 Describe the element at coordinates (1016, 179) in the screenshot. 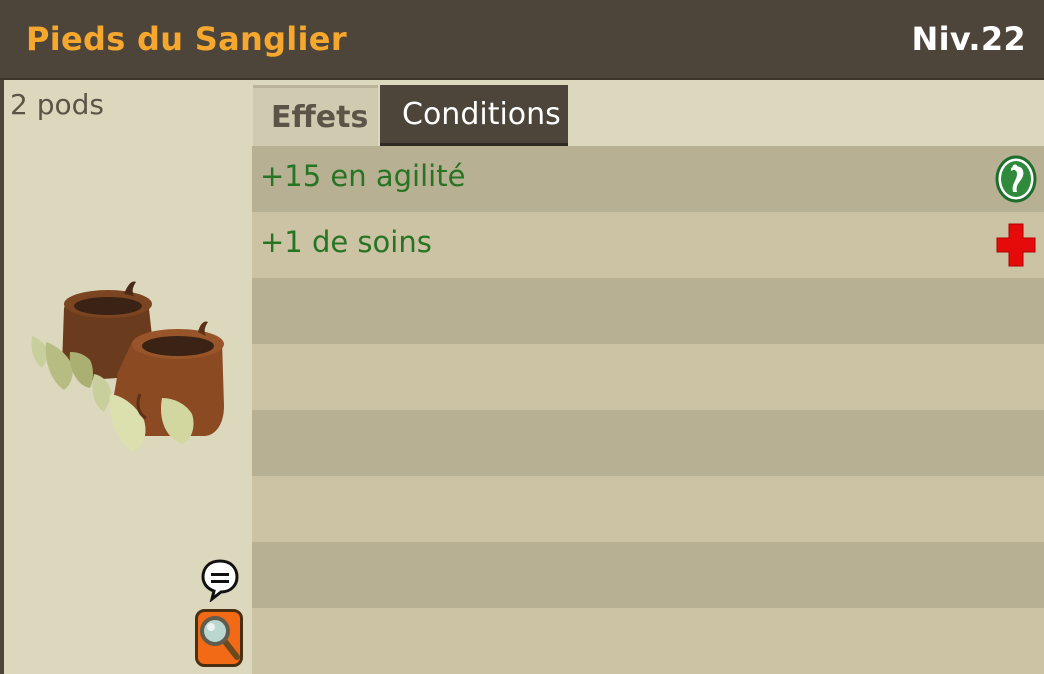

I see `agility-icon` at that location.